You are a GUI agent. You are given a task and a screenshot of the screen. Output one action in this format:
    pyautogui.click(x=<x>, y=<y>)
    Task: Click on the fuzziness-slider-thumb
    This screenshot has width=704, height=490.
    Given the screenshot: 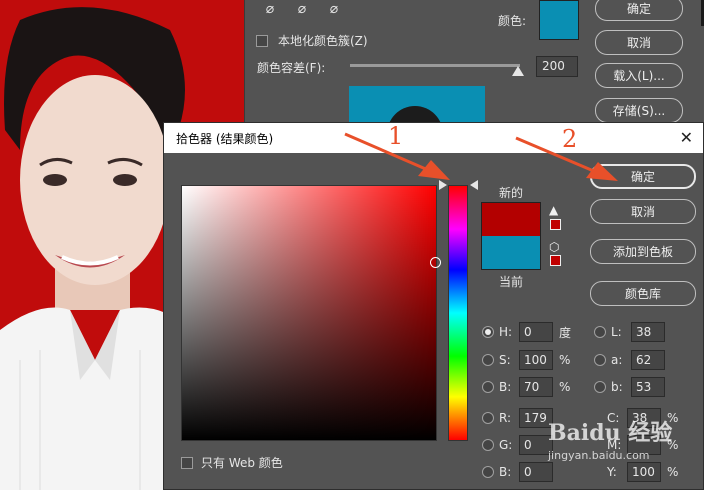 What is the action you would take?
    pyautogui.click(x=518, y=71)
    